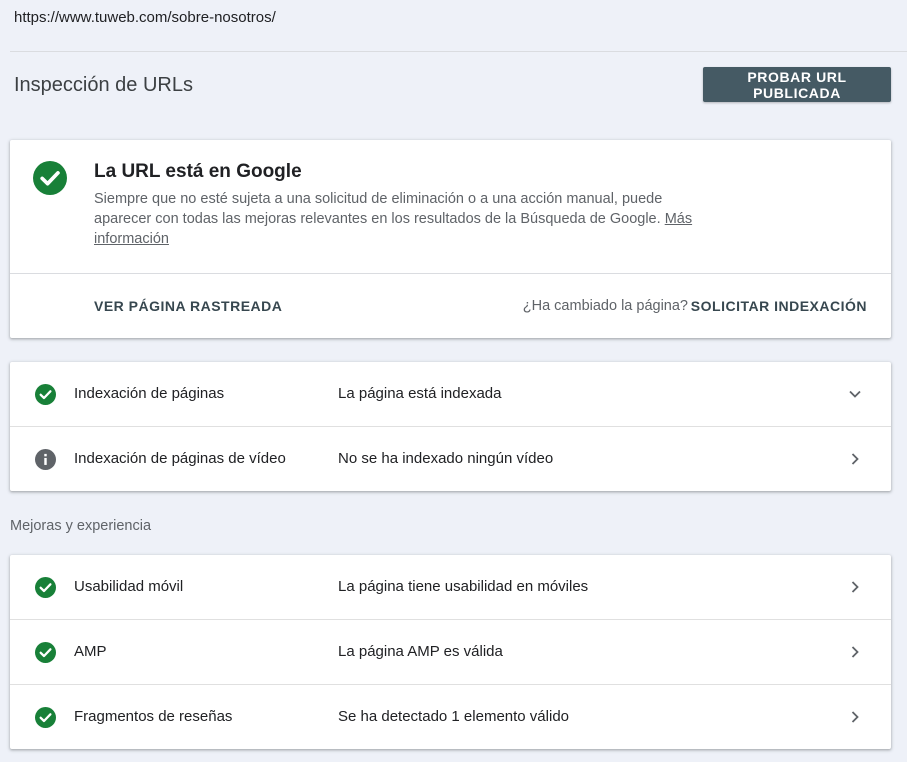  I want to click on row-value: No se ha indexado ningún vídeo, so click(446, 458).